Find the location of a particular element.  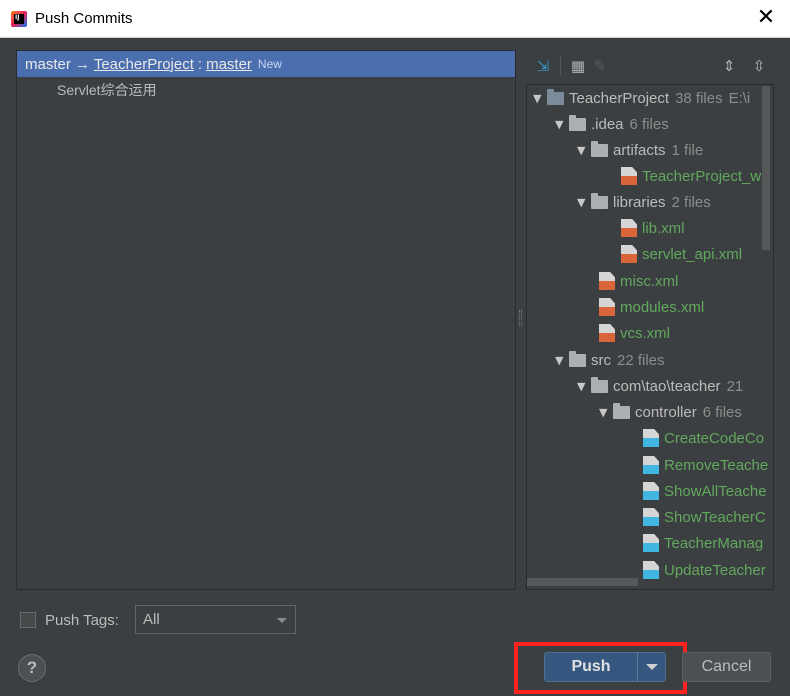

tree-row-file: TeacherManag is located at coordinates (703, 543).